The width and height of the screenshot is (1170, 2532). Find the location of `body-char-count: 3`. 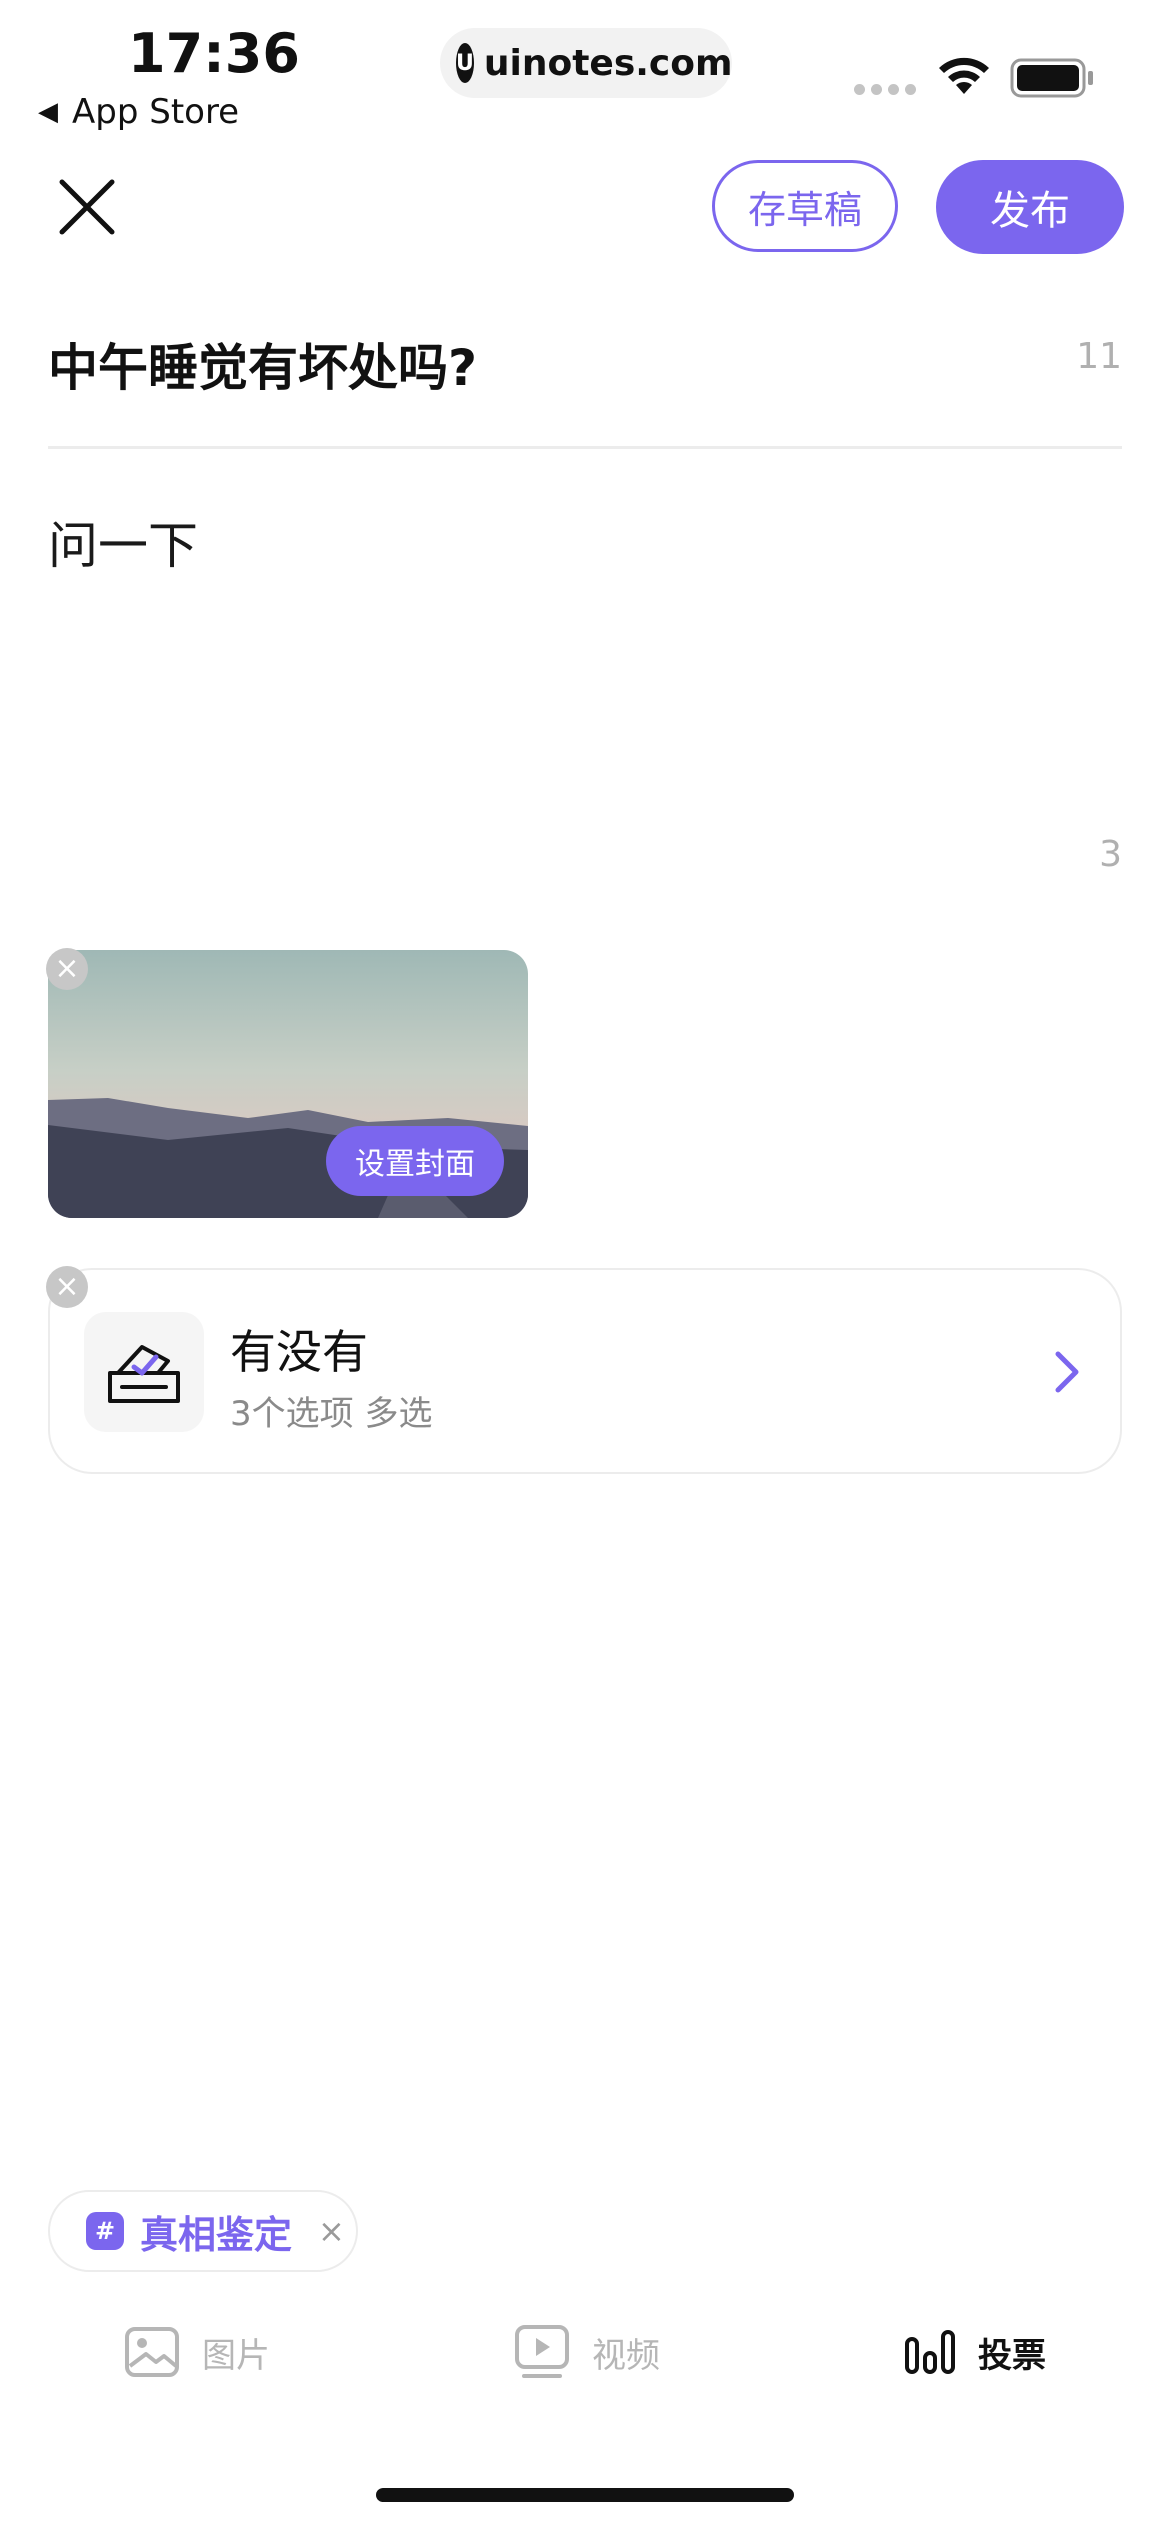

body-char-count: 3 is located at coordinates (1110, 854).